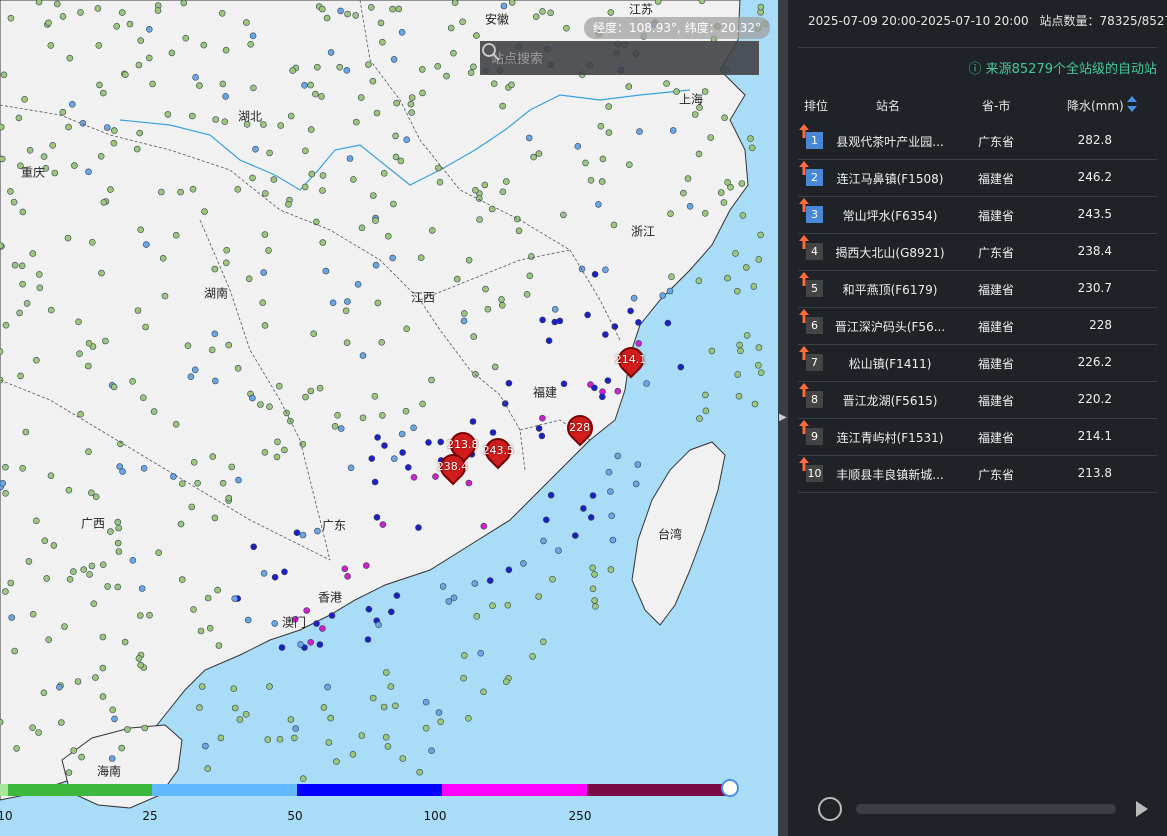 The width and height of the screenshot is (1167, 836). Describe the element at coordinates (977, 326) in the screenshot. I see `table-row: 6 晋江深沪码头(F56... 福建省 228` at that location.